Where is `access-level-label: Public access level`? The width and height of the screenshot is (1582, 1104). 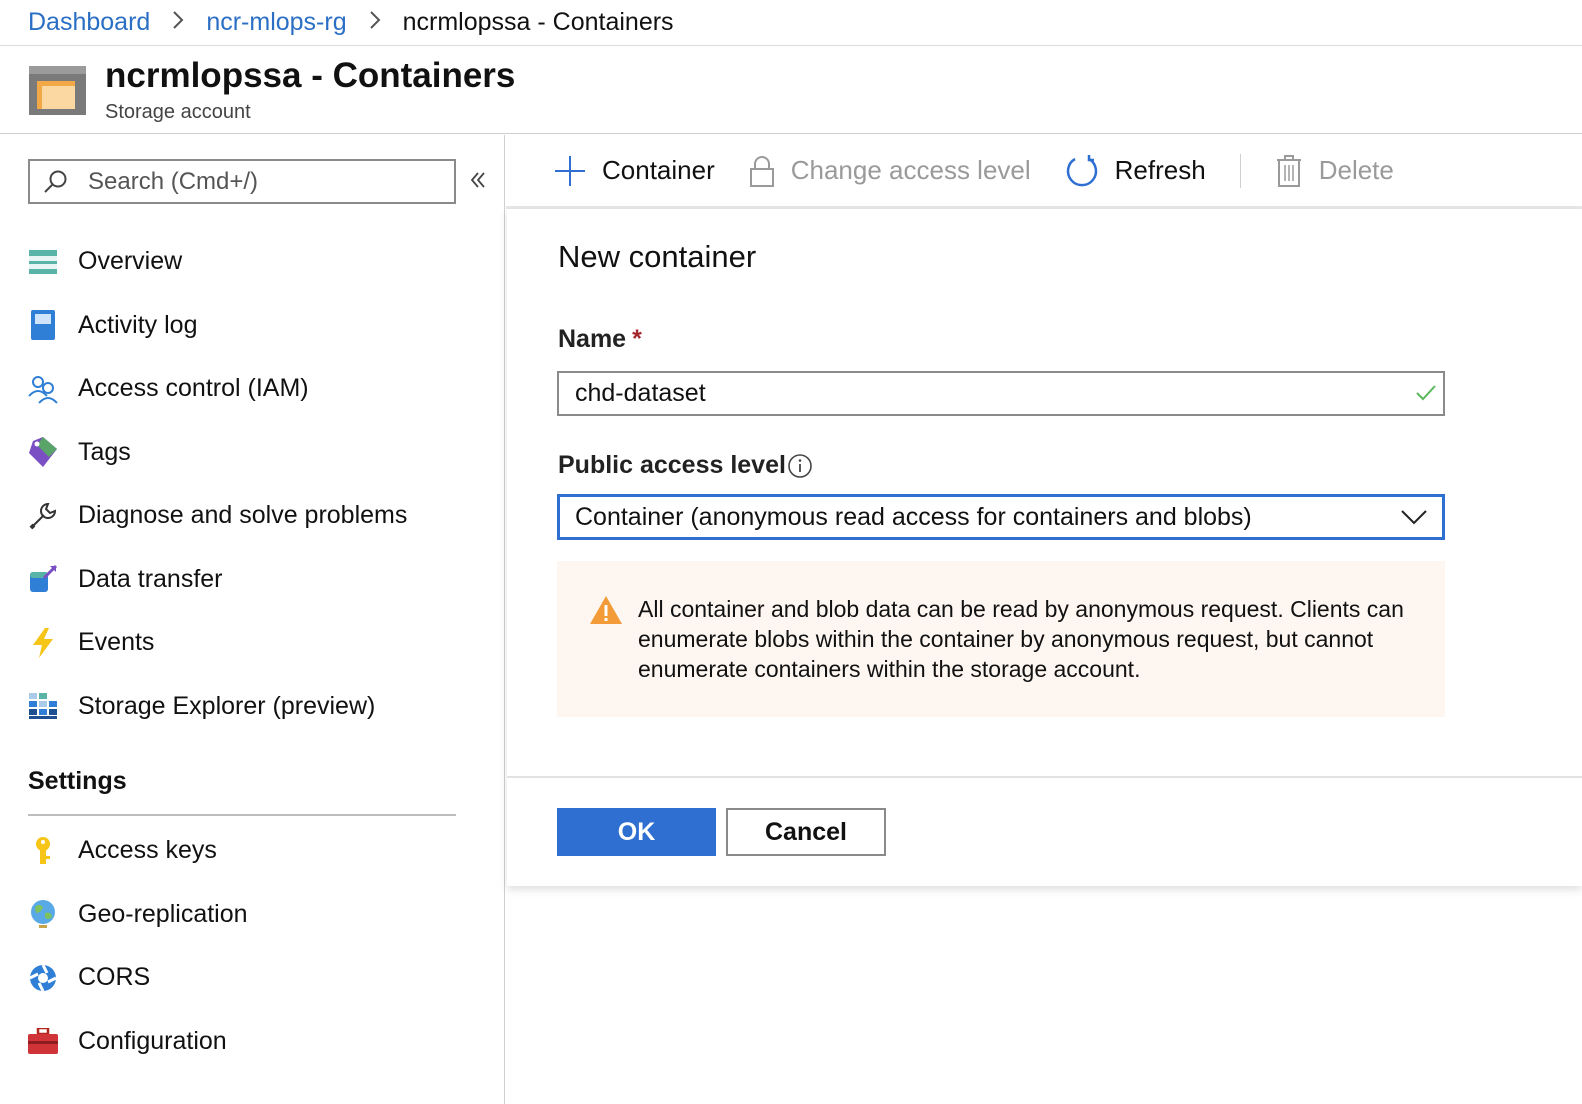 access-level-label: Public access level is located at coordinates (672, 465).